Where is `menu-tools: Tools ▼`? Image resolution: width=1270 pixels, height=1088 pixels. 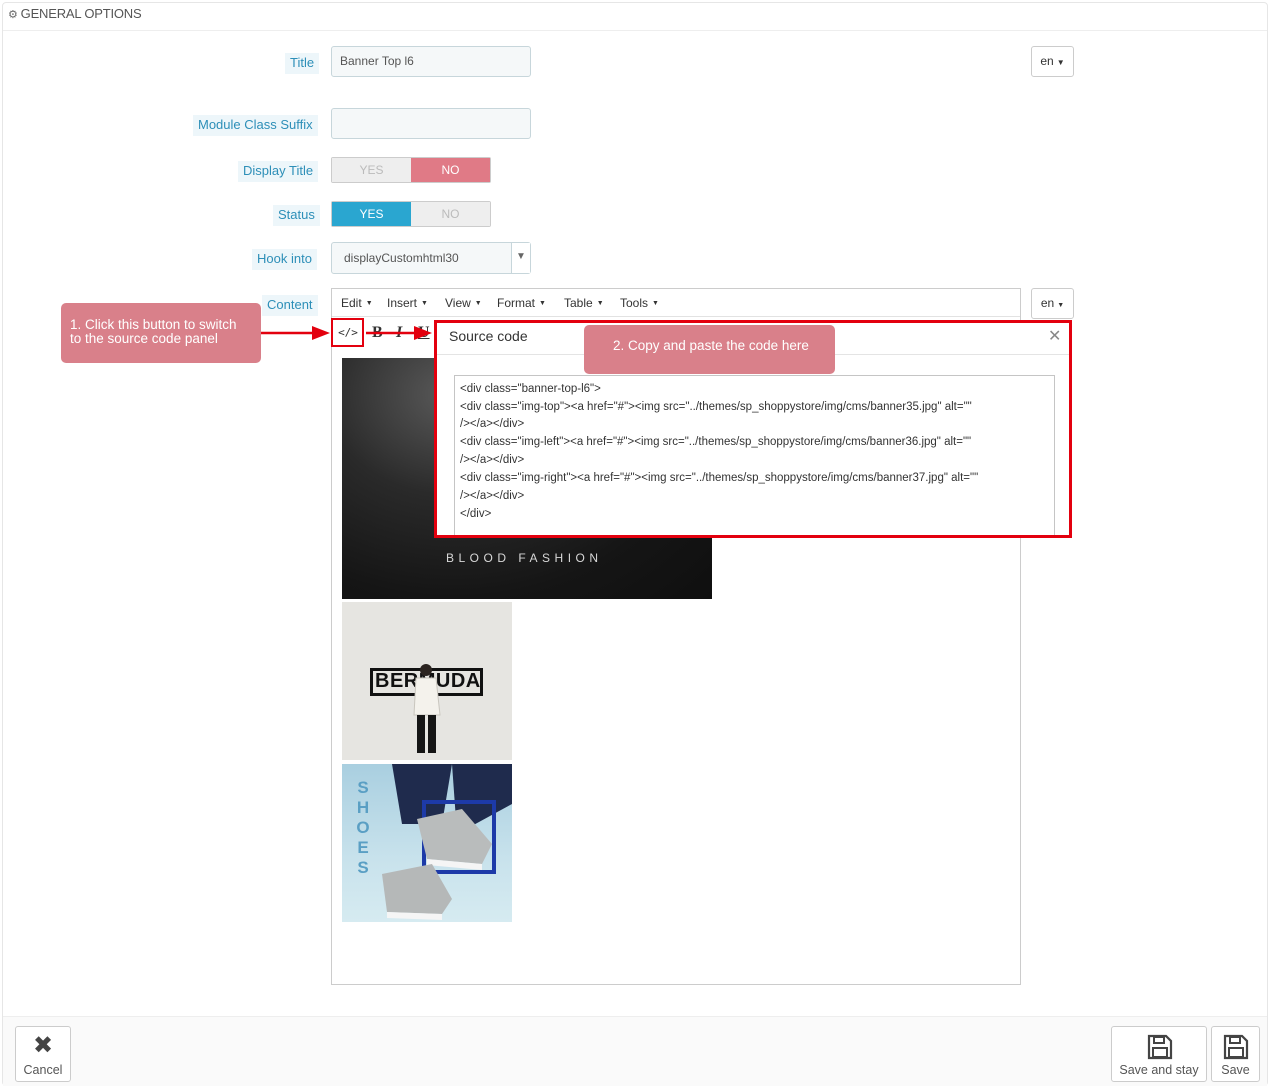
menu-tools: Tools ▼ is located at coordinates (639, 303).